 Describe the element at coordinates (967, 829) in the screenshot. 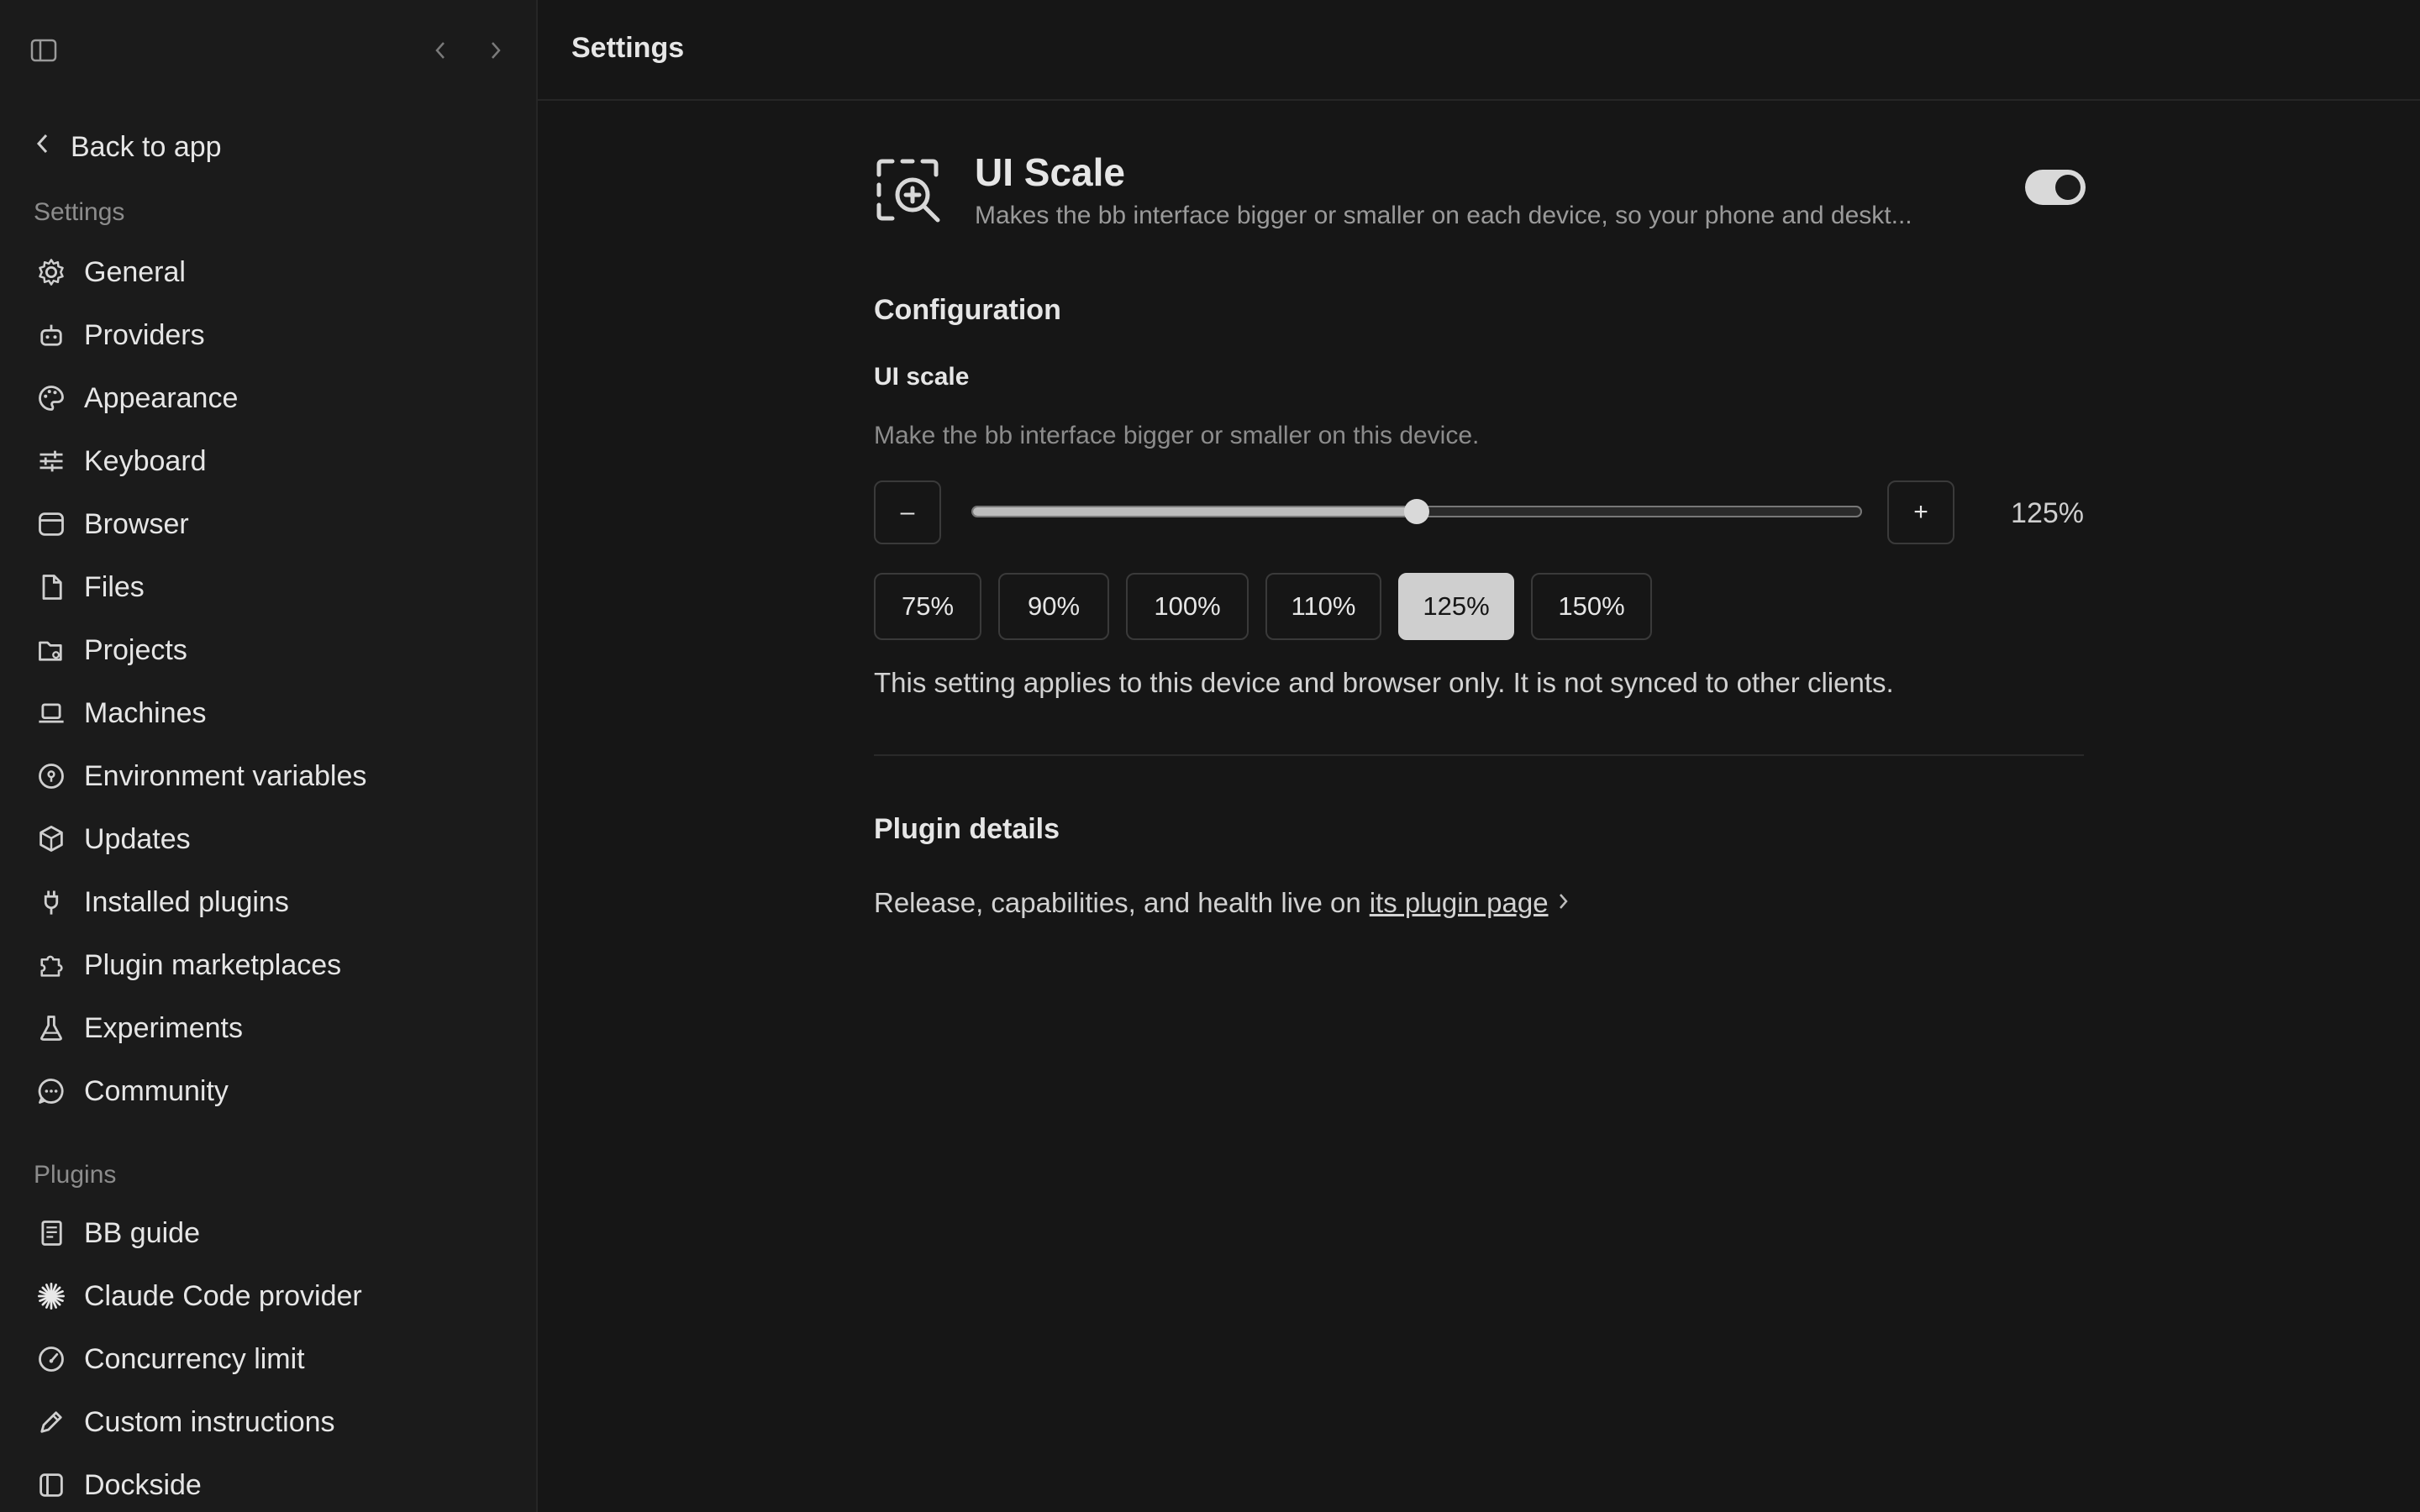

I see `plugin-details-heading: Plugin details` at that location.